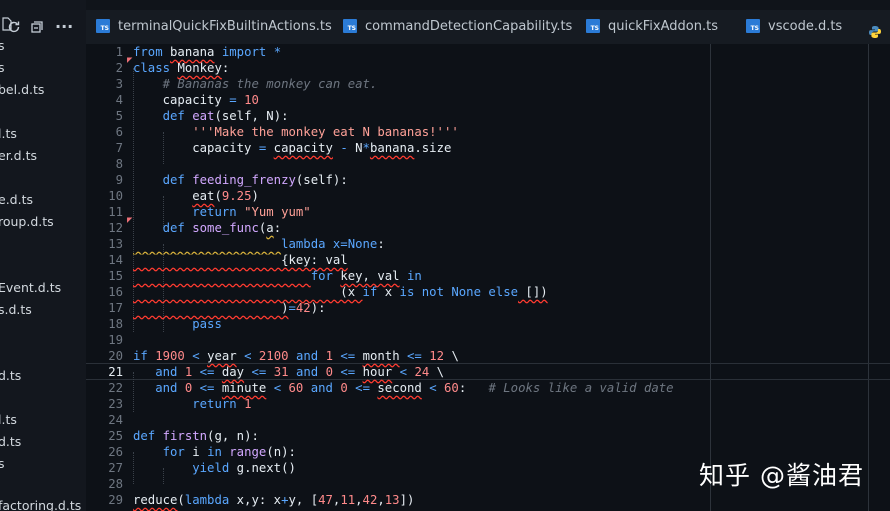 This screenshot has width=890, height=511. What do you see at coordinates (27, 221) in the screenshot?
I see `explorer-file-item: roup.d.ts` at bounding box center [27, 221].